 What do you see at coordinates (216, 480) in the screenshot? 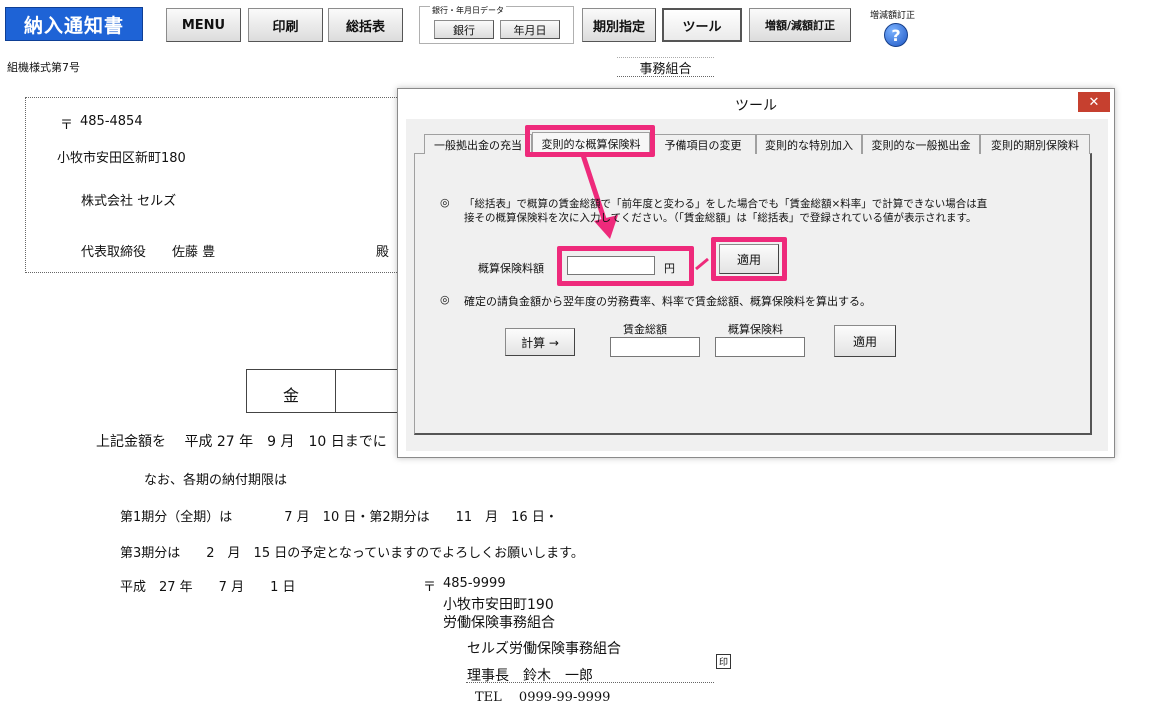
I see `installment-intro: なお、各期の納付期限は` at bounding box center [216, 480].